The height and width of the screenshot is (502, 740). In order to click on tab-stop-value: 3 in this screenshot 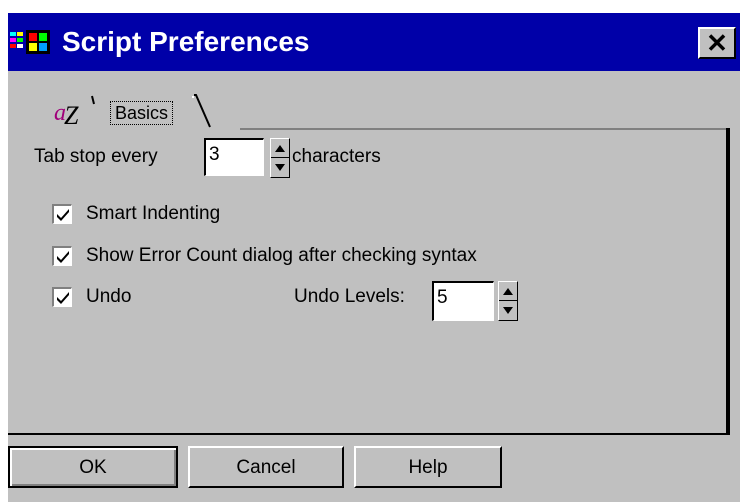, I will do `click(214, 154)`.